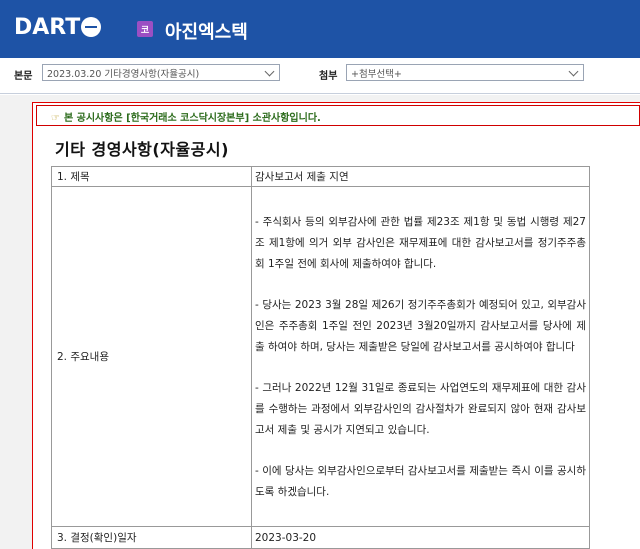  Describe the element at coordinates (192, 118) in the screenshot. I see `notice-text: 본 공시사항은 [한국거래소 코스닥시장본부] 소관사항입니다.` at that location.